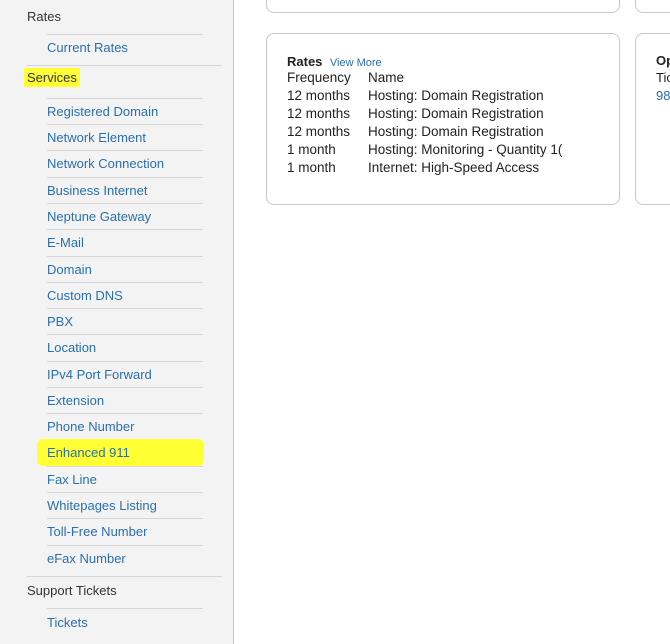 Image resolution: width=670 pixels, height=644 pixels. I want to click on table-header-row: Frequency Name, so click(434, 78).